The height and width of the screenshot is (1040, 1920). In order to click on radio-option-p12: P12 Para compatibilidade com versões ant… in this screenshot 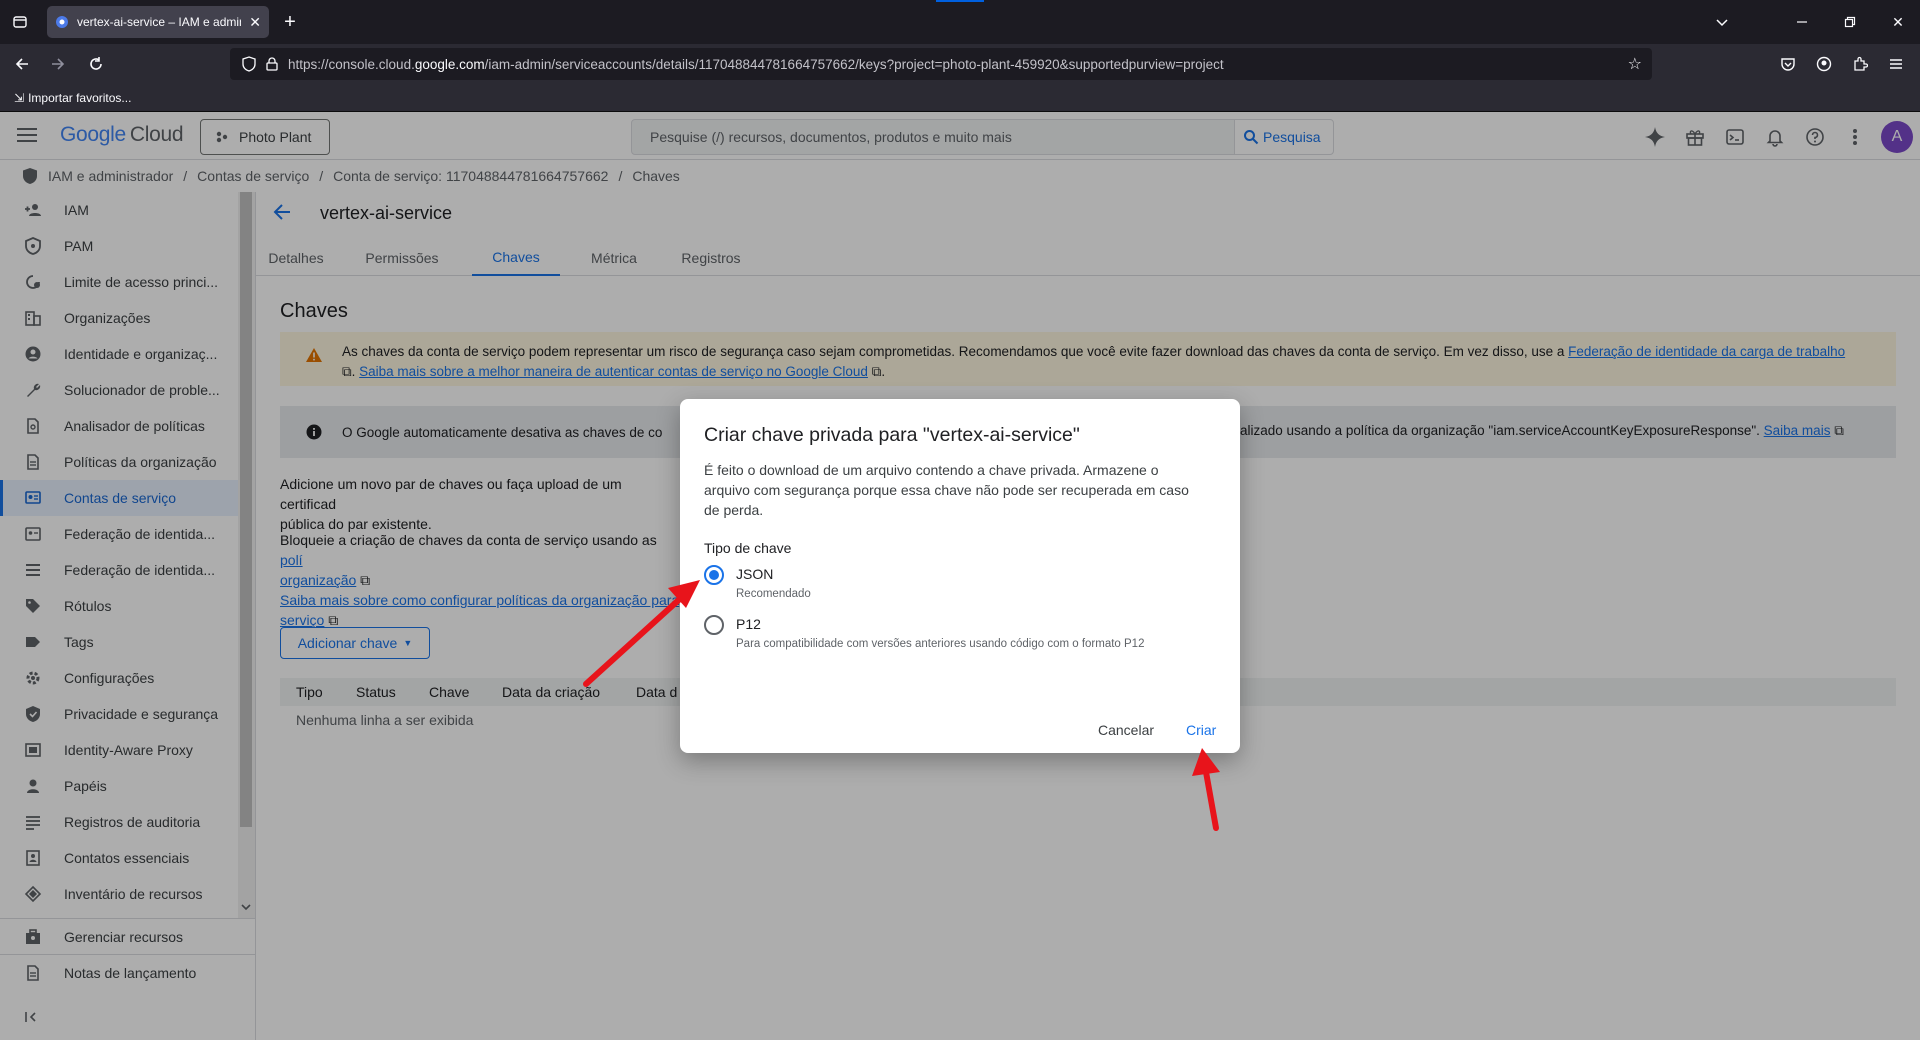, I will do `click(924, 632)`.